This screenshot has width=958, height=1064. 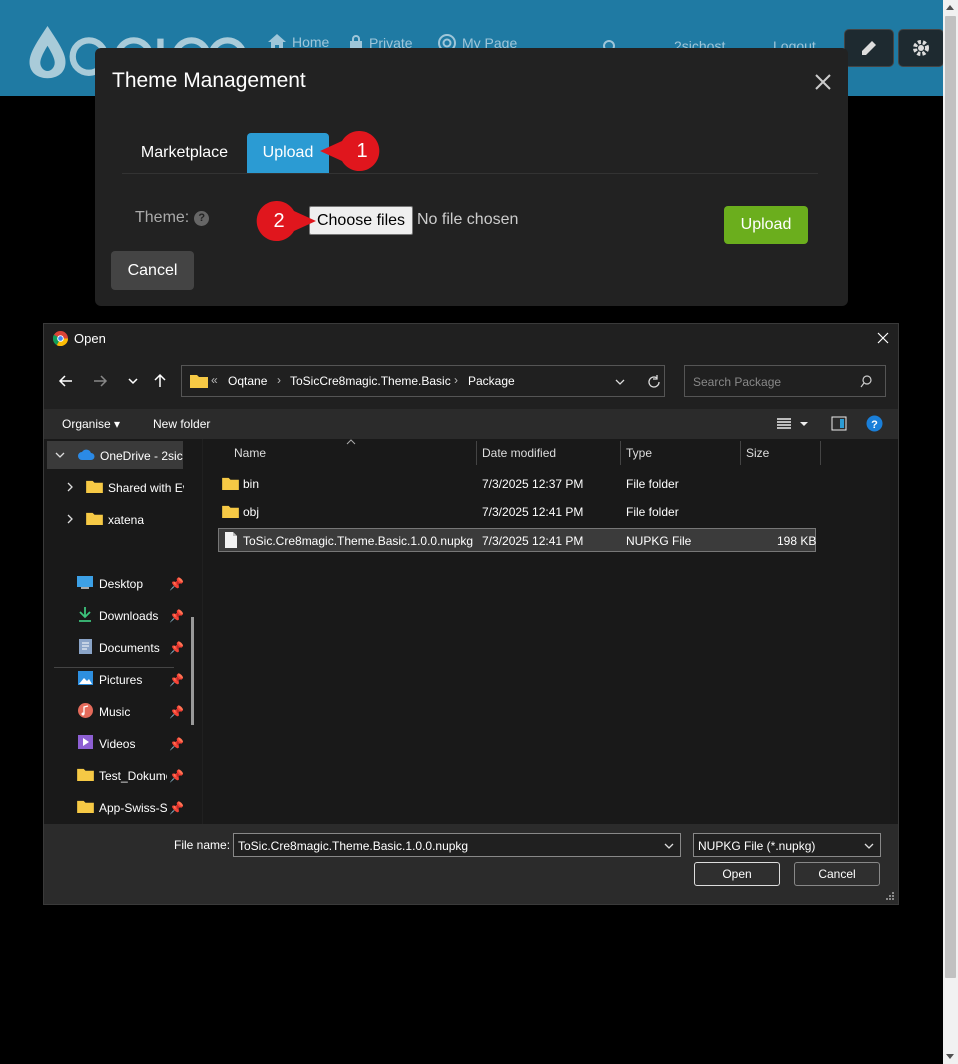 What do you see at coordinates (60, 338) in the screenshot?
I see `chrome-icon` at bounding box center [60, 338].